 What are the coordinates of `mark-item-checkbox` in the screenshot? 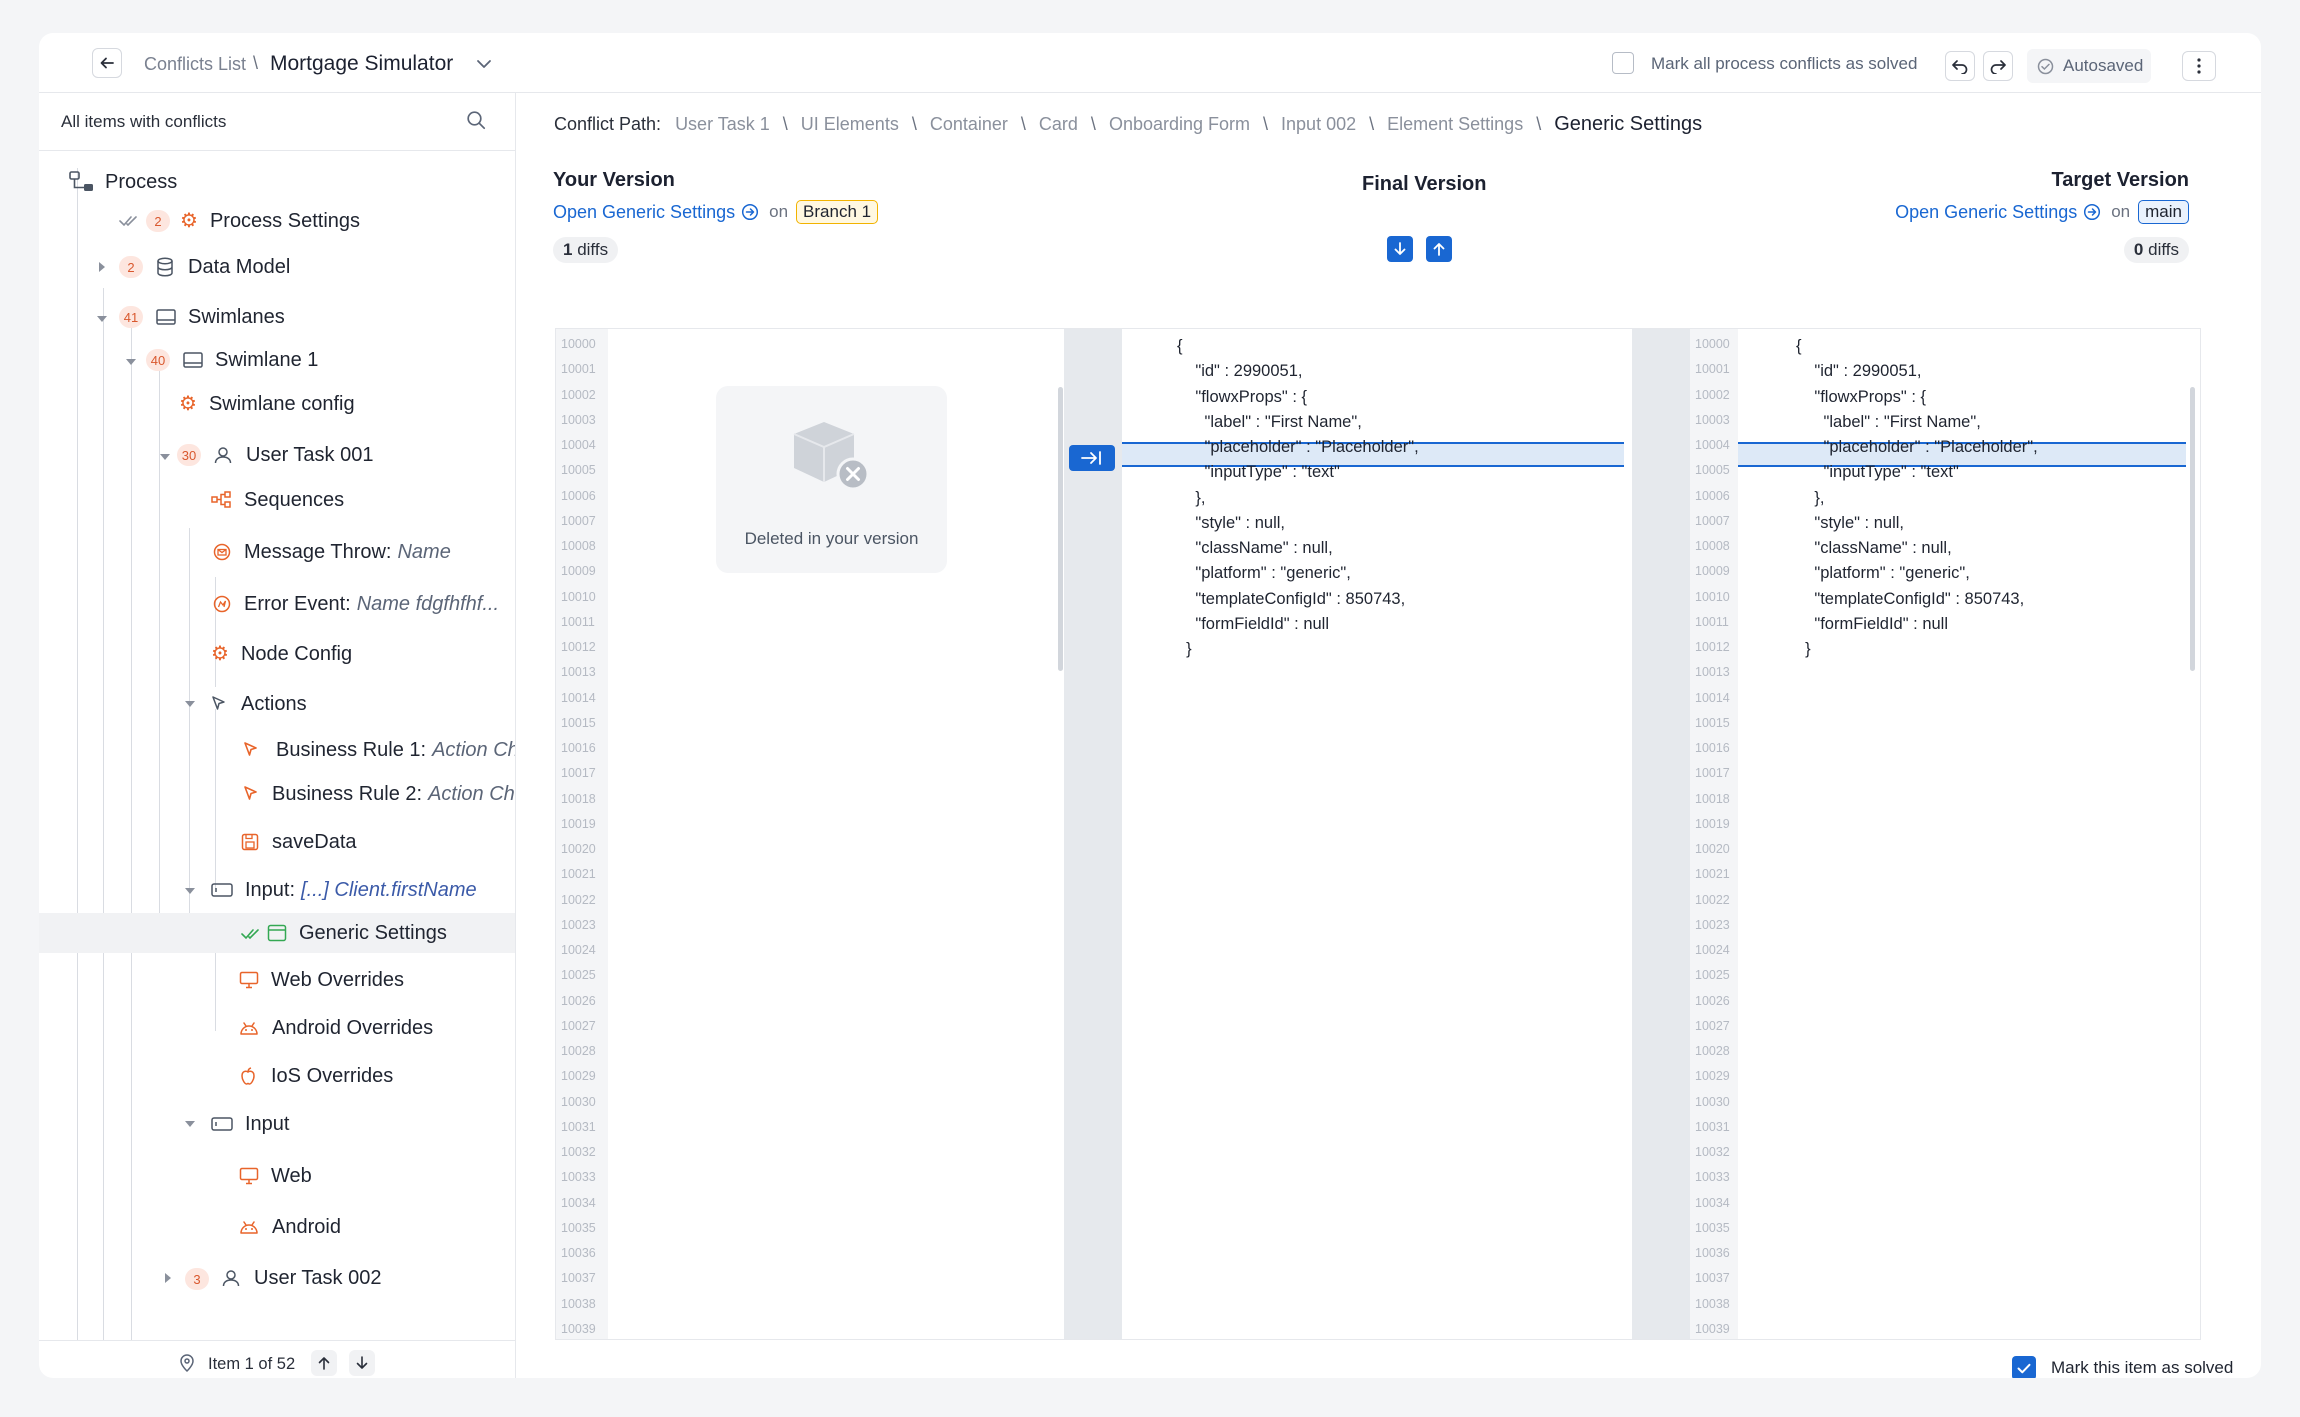 It's located at (2024, 1367).